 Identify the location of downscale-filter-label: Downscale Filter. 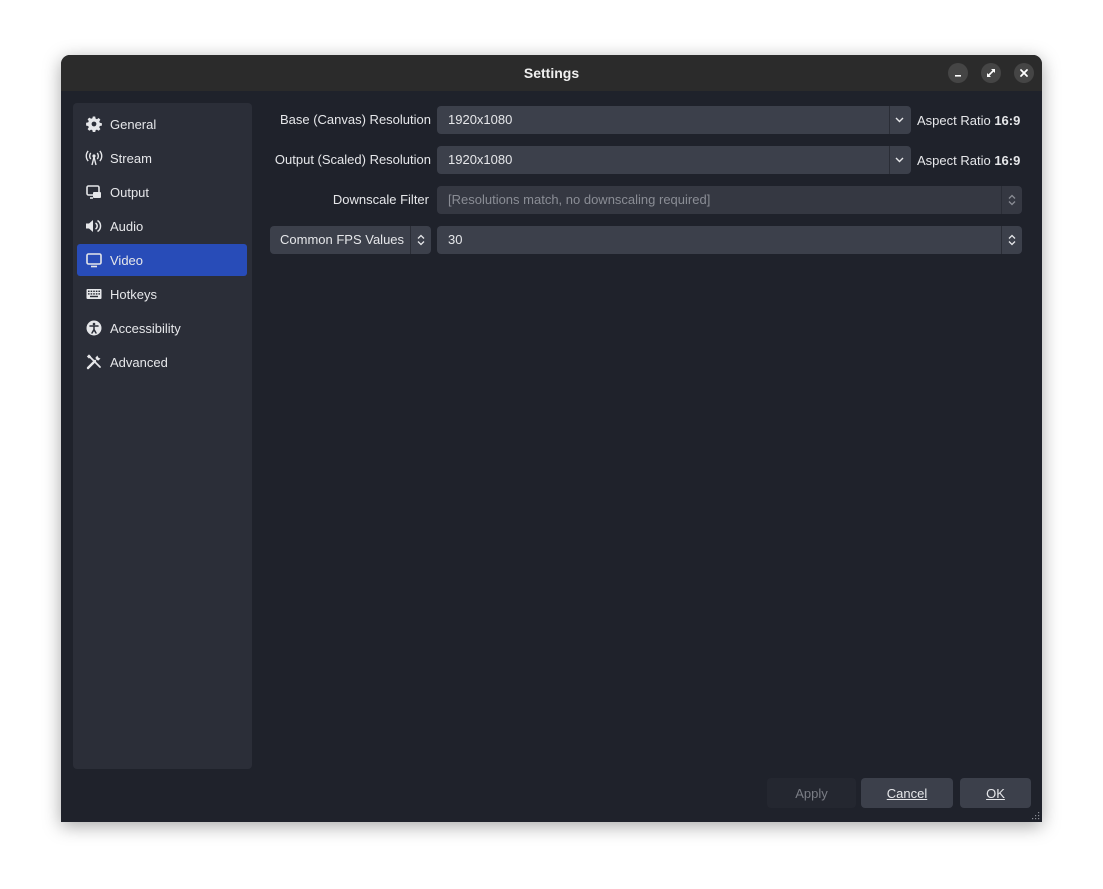
(380, 199).